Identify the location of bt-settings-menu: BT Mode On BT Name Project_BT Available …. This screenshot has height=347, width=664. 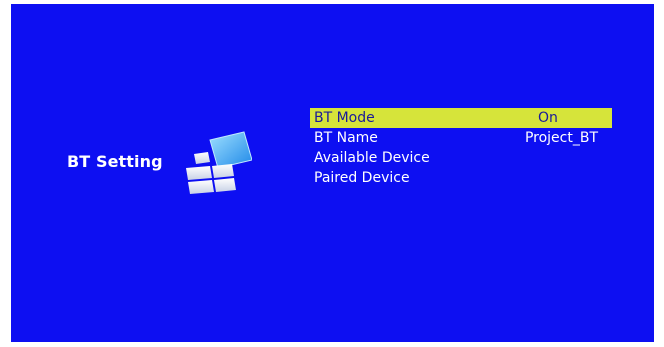
(461, 148).